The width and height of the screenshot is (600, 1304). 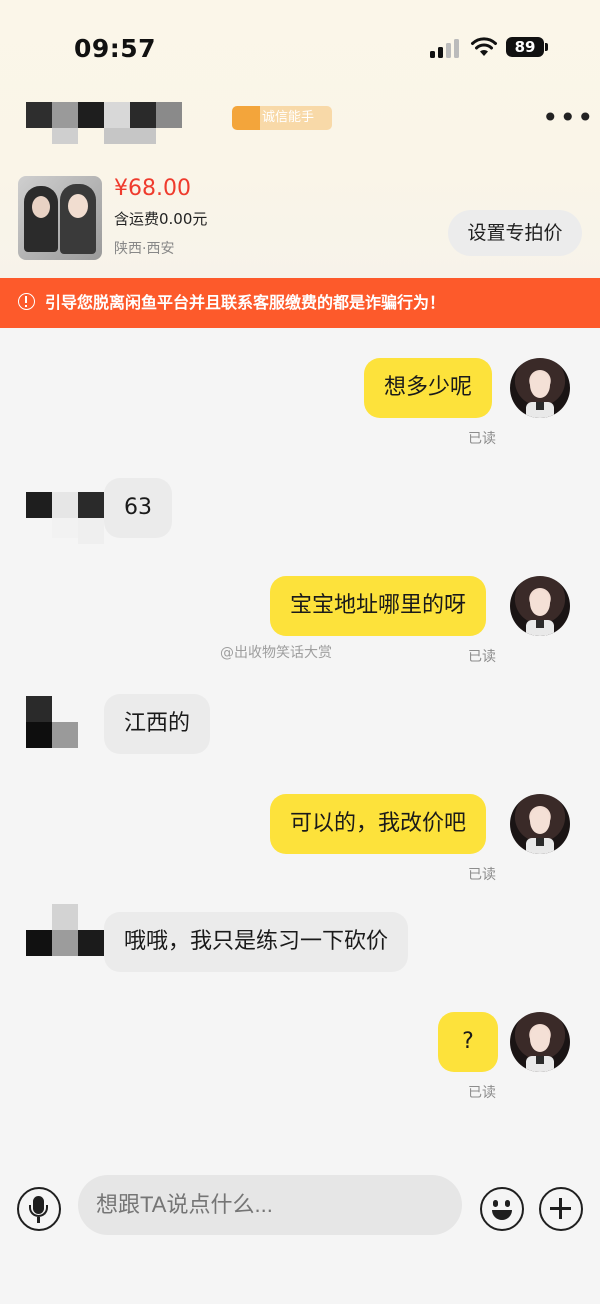 I want to click on message-input, so click(x=270, y=1205).